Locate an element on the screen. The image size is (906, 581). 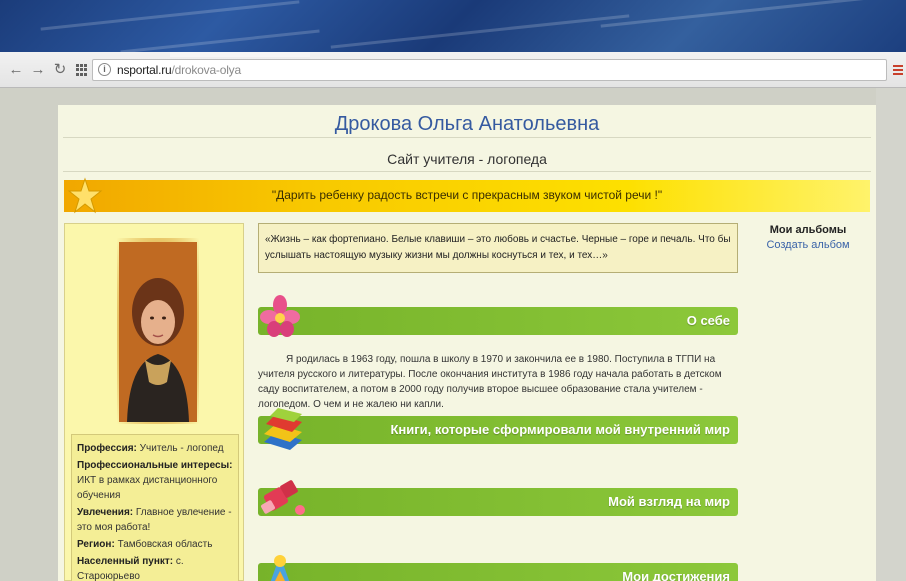
address-bar: i nsportal.ru/drokova-olya is located at coordinates (489, 70).